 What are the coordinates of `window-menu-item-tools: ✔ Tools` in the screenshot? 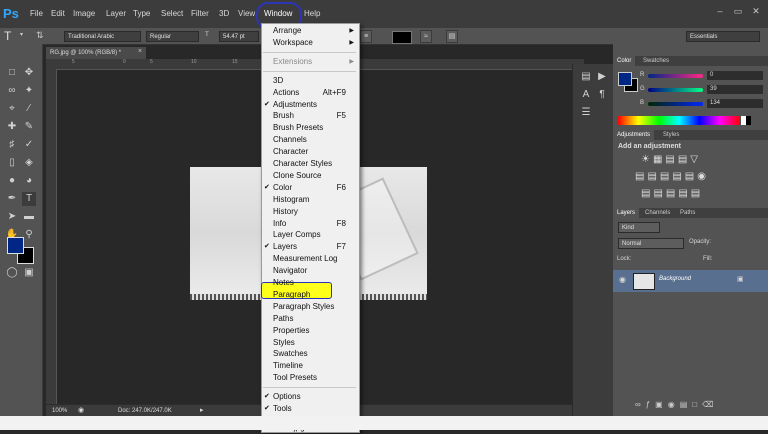 It's located at (309, 409).